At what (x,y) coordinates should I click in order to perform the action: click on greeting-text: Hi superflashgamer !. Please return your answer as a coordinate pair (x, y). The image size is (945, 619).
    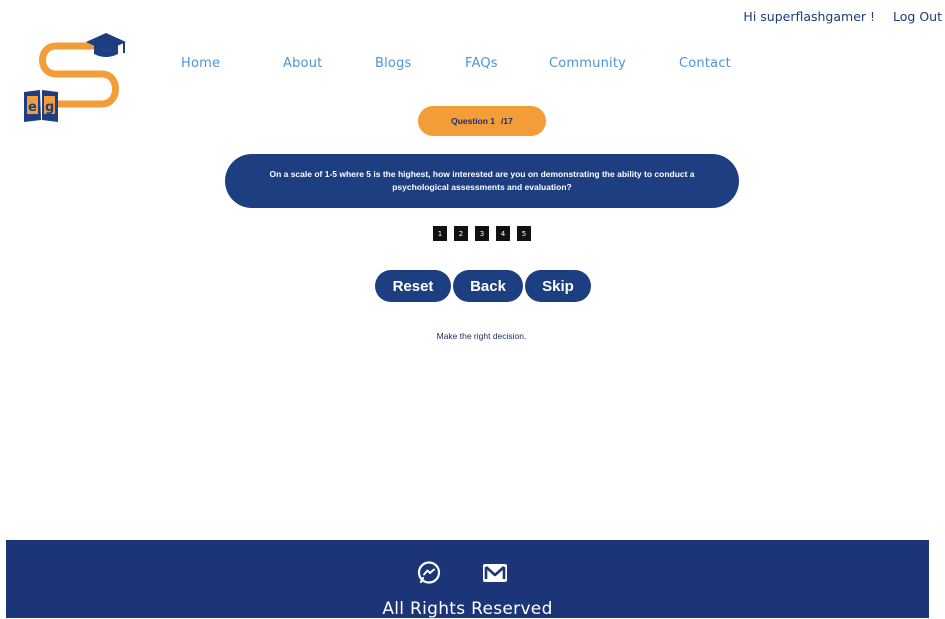
    Looking at the image, I should click on (809, 16).